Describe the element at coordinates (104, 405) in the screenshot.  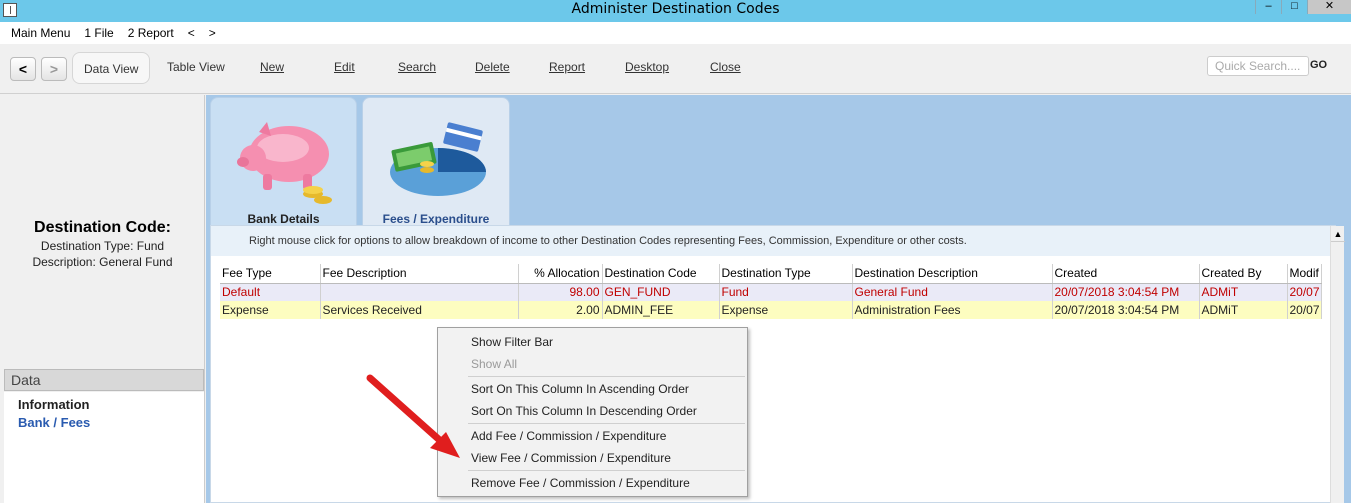
I see `sidebar-item-information: Information` at that location.